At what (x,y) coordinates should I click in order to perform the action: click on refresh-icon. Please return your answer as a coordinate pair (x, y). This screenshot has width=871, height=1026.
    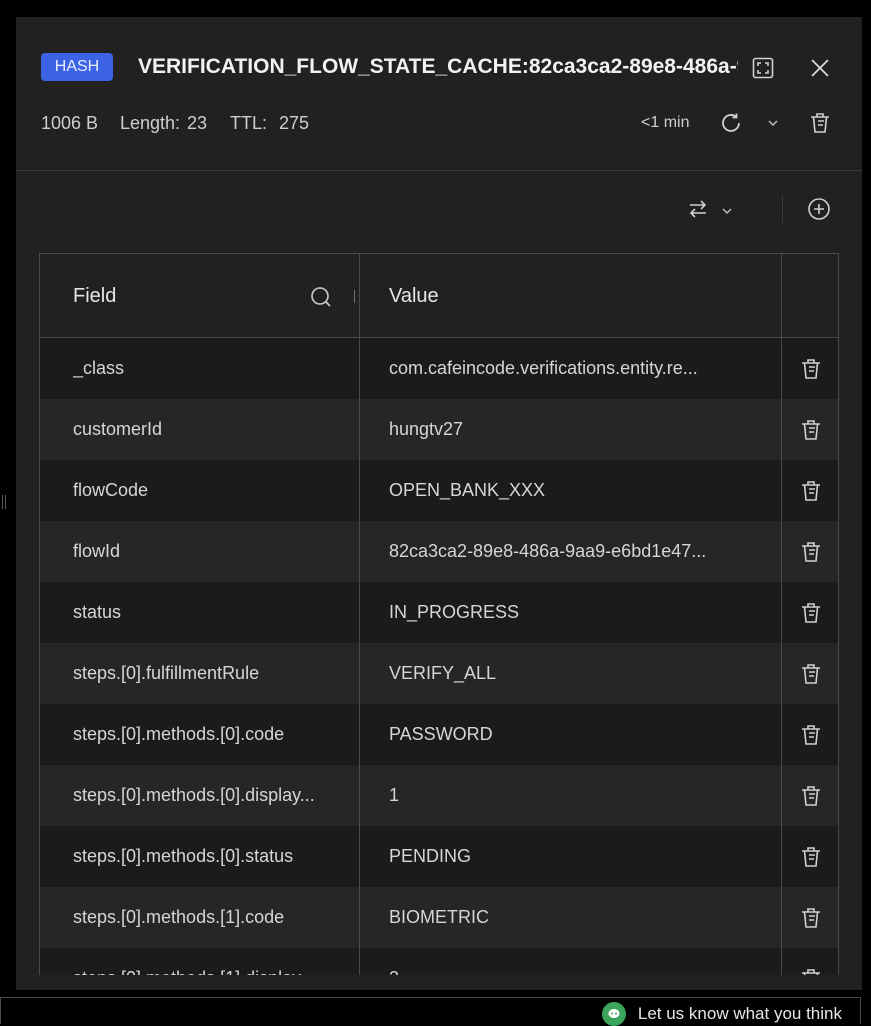
    Looking at the image, I should click on (731, 122).